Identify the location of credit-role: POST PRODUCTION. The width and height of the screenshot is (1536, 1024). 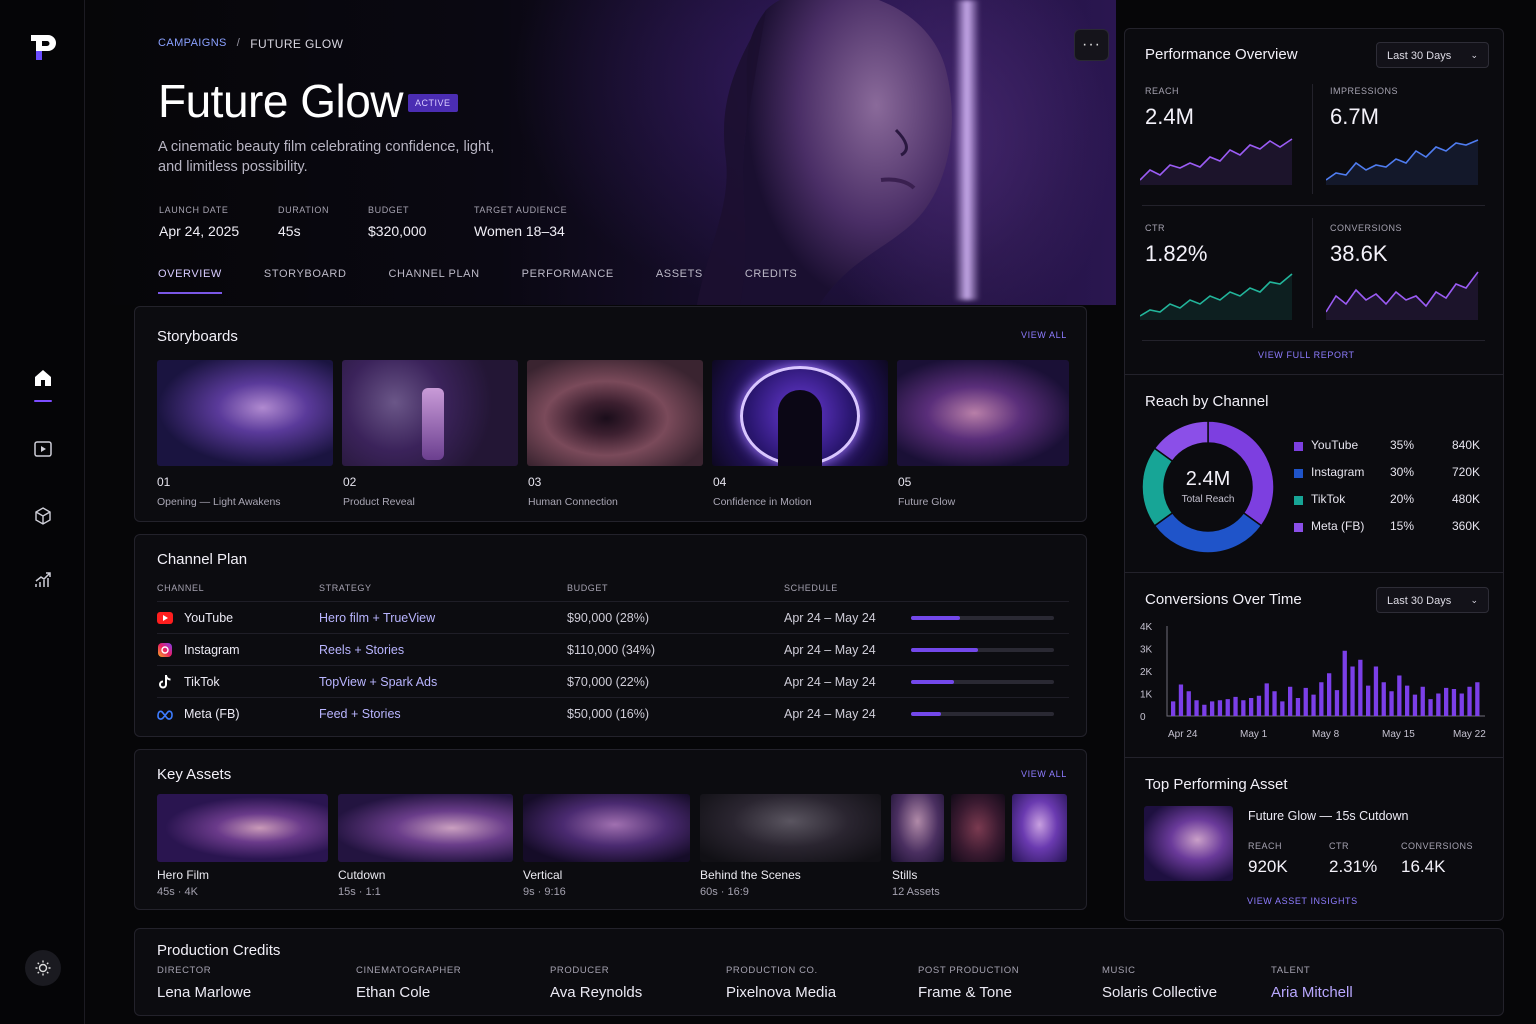
(969, 970).